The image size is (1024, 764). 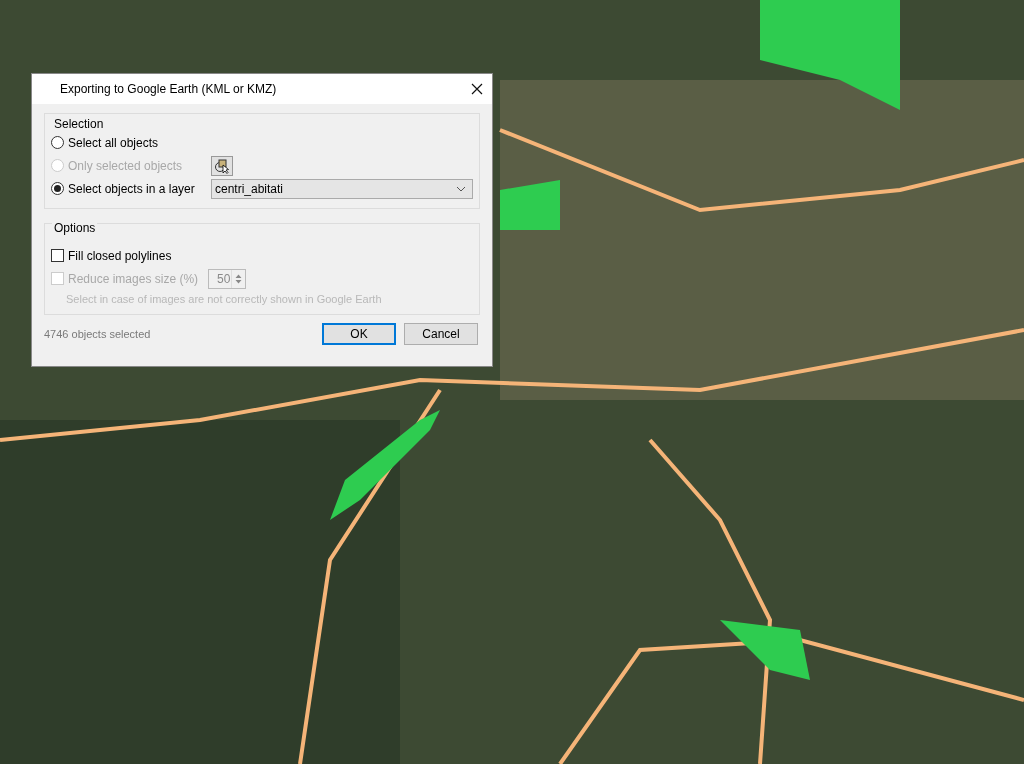 I want to click on group-legend: Selection, so click(x=79, y=124).